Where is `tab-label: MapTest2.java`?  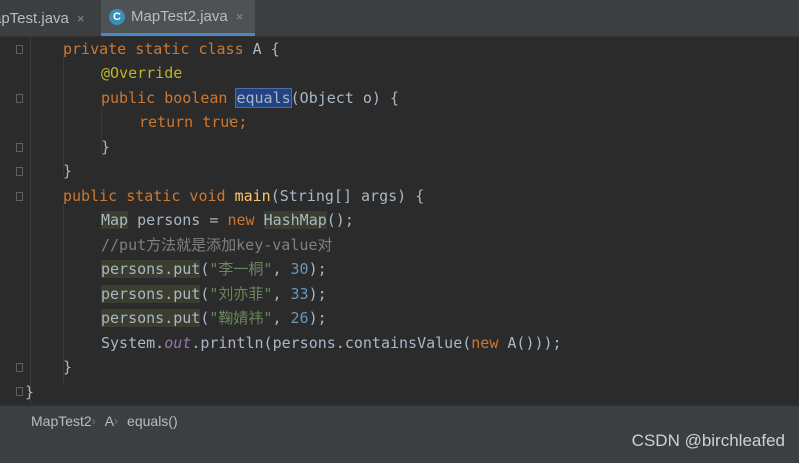 tab-label: MapTest2.java is located at coordinates (179, 16).